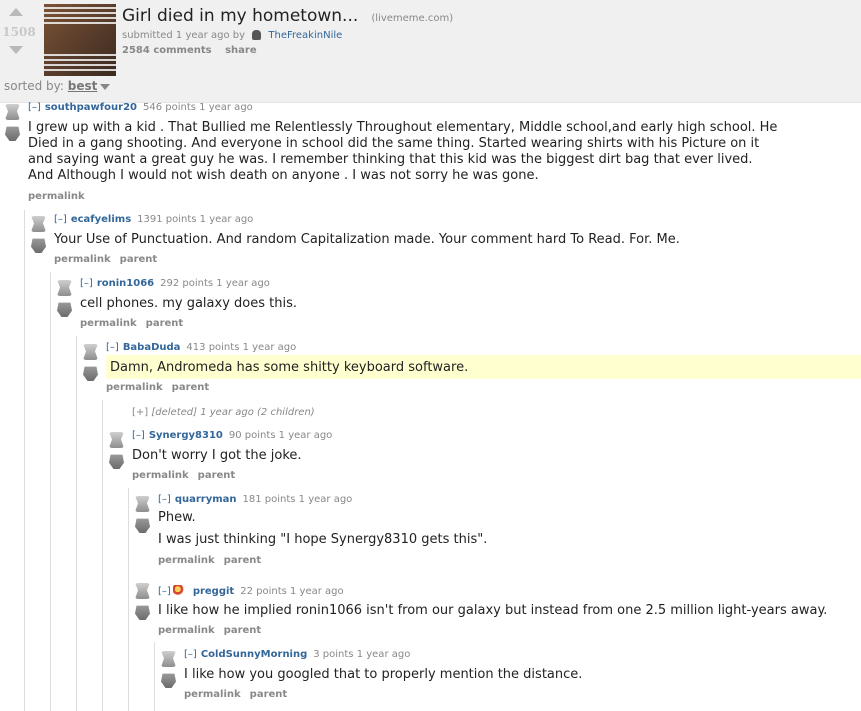  I want to click on post-author: TheFreakinNile, so click(305, 35).